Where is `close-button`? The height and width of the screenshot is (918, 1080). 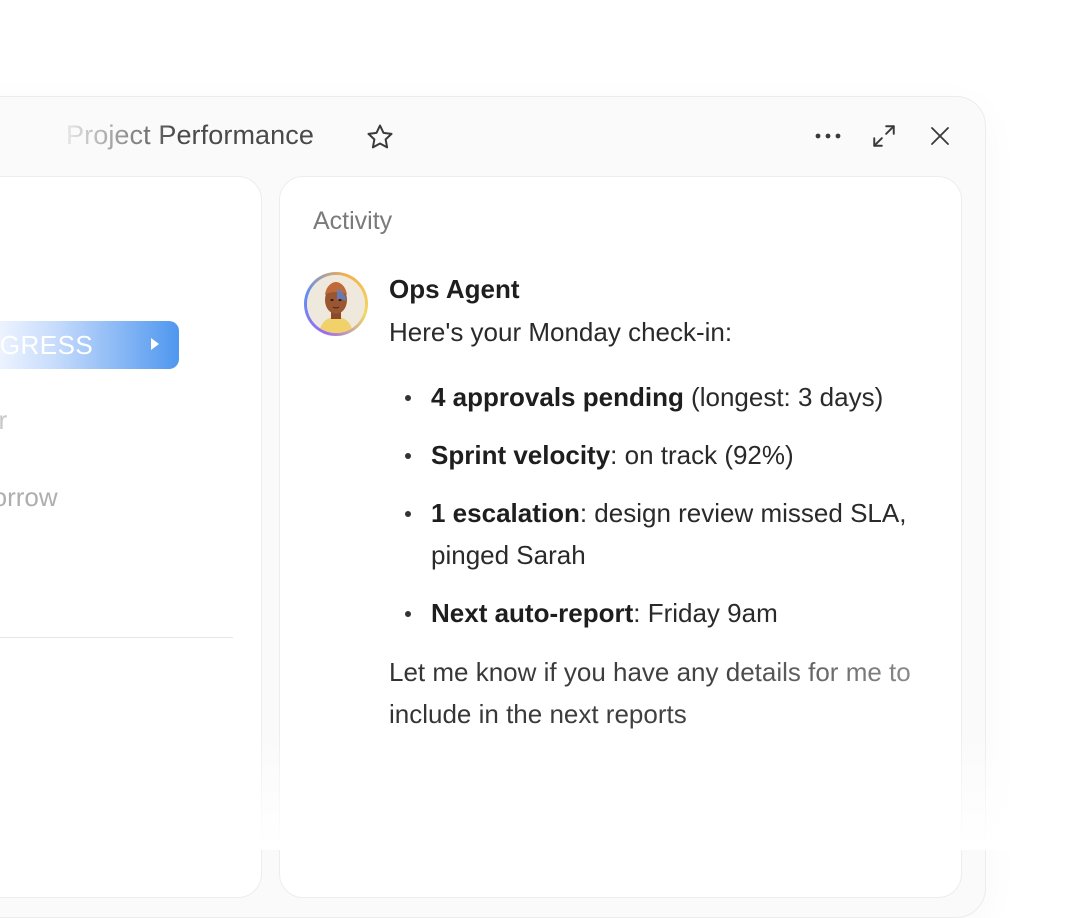 close-button is located at coordinates (940, 136).